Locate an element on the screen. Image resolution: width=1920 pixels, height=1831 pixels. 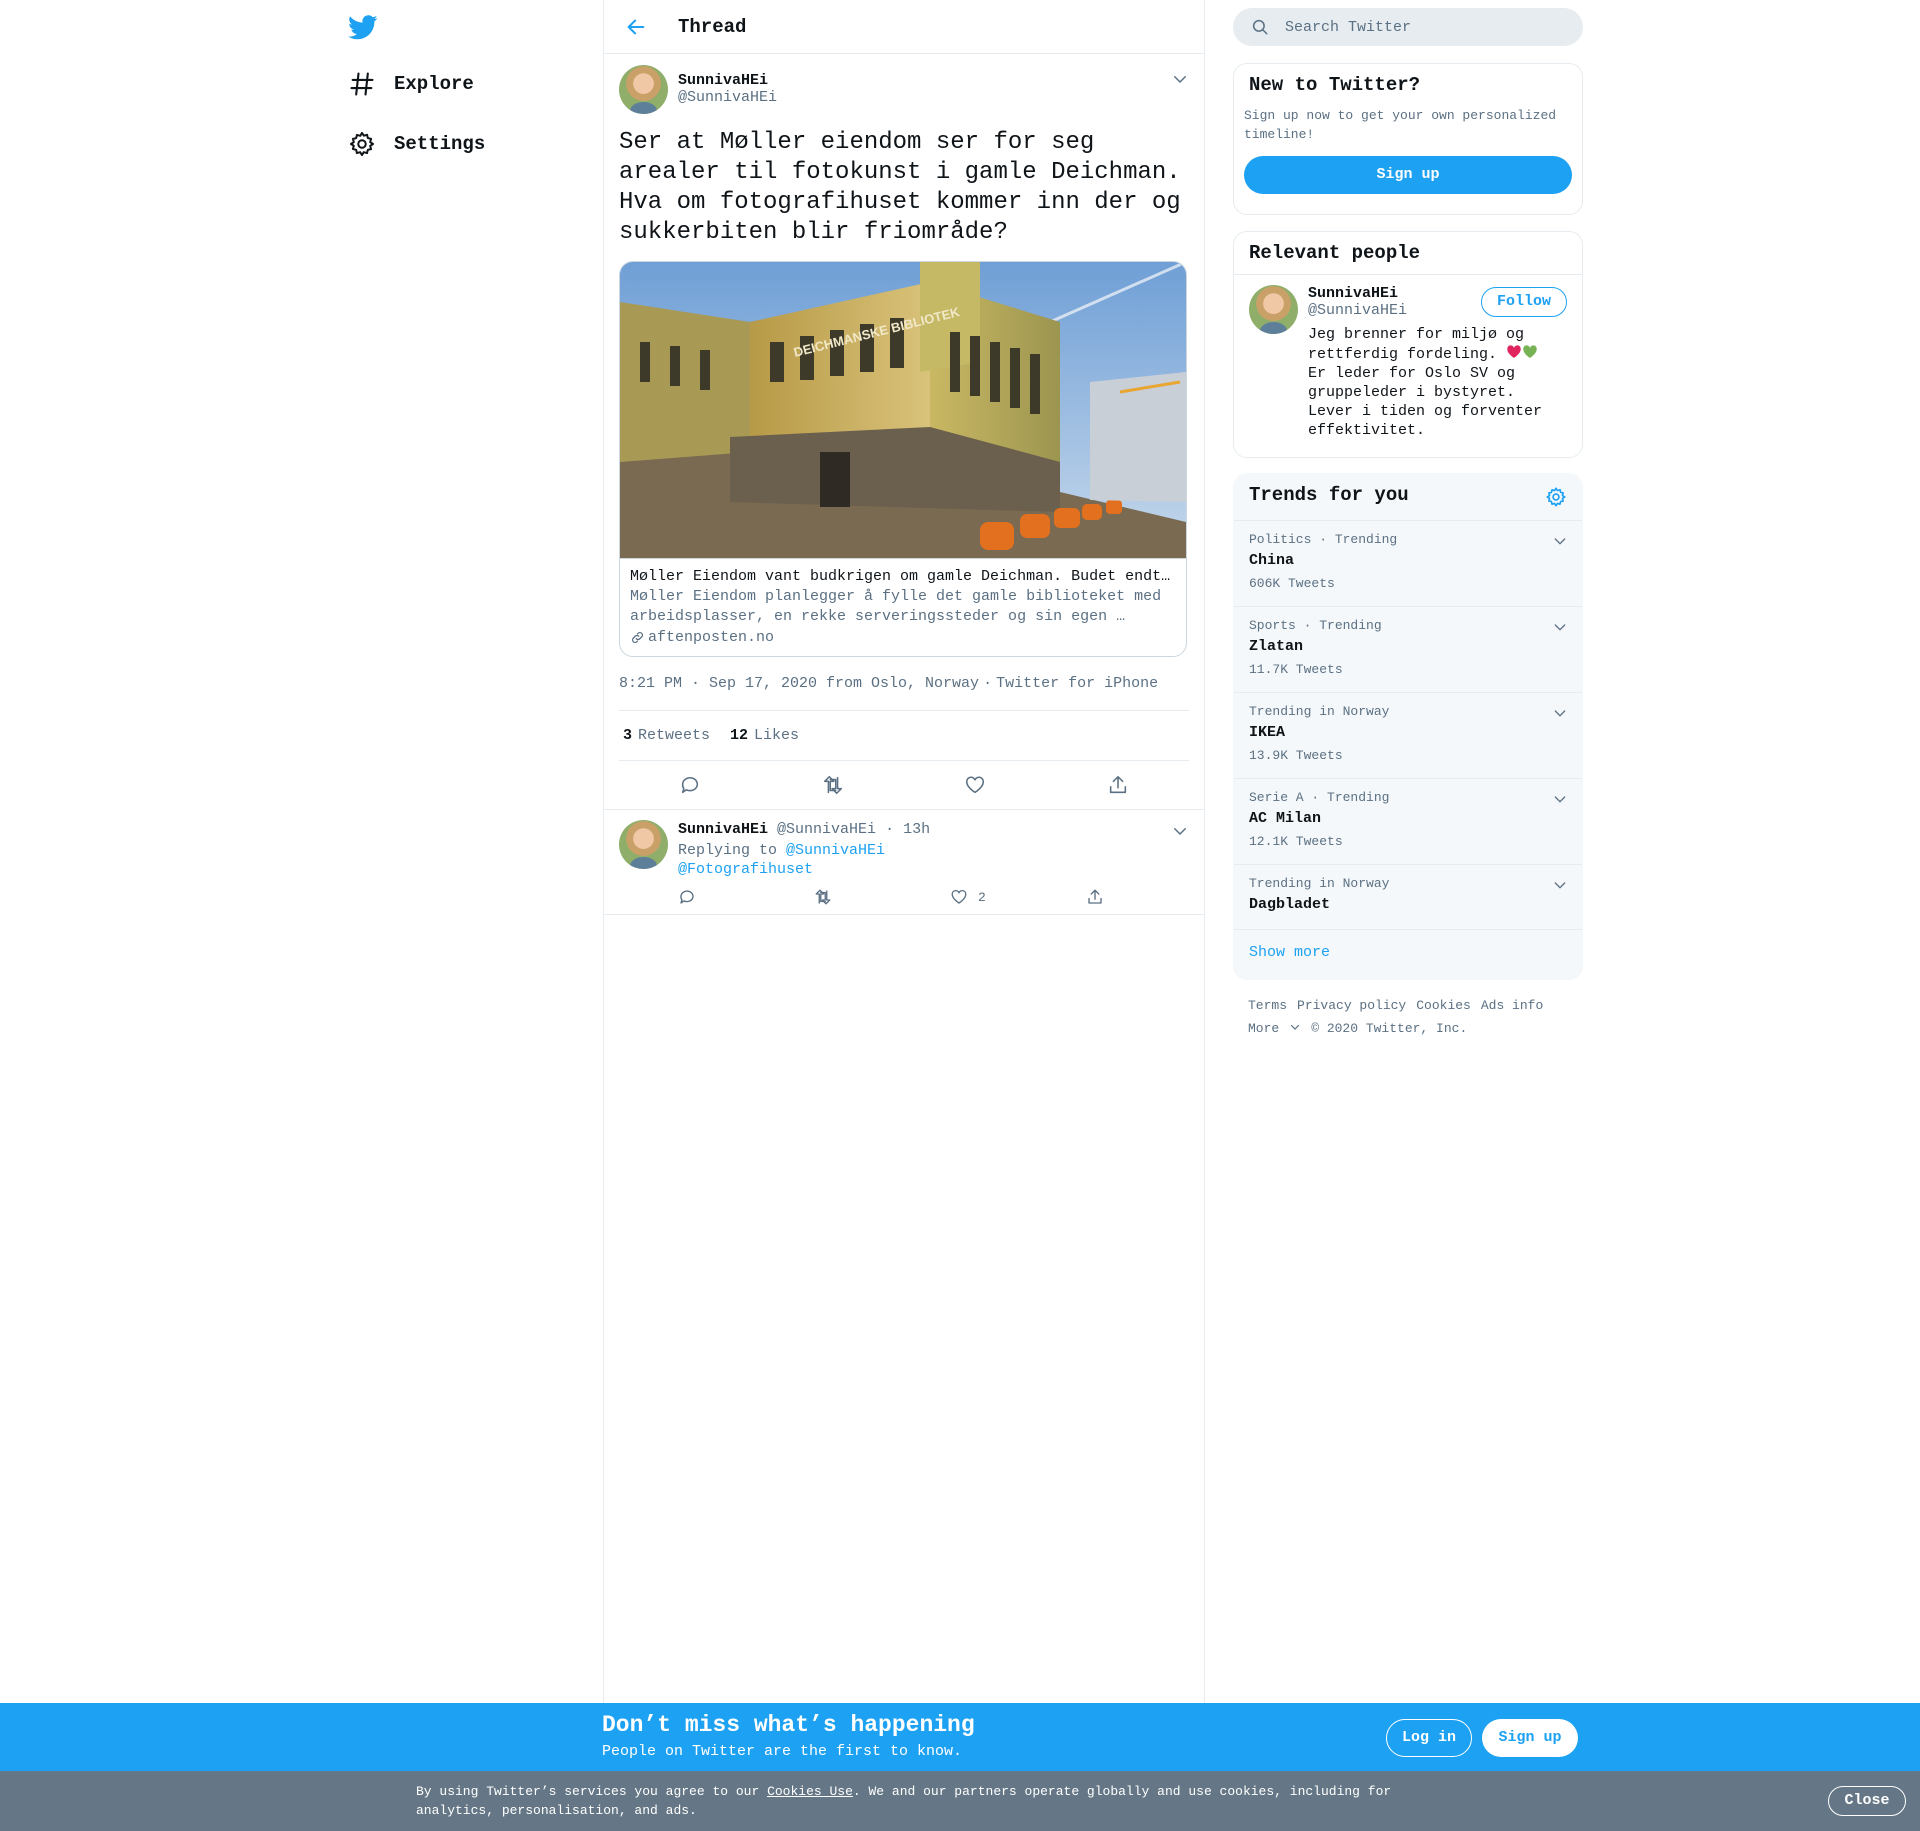
cookie-close-button: Close is located at coordinates (1867, 1801).